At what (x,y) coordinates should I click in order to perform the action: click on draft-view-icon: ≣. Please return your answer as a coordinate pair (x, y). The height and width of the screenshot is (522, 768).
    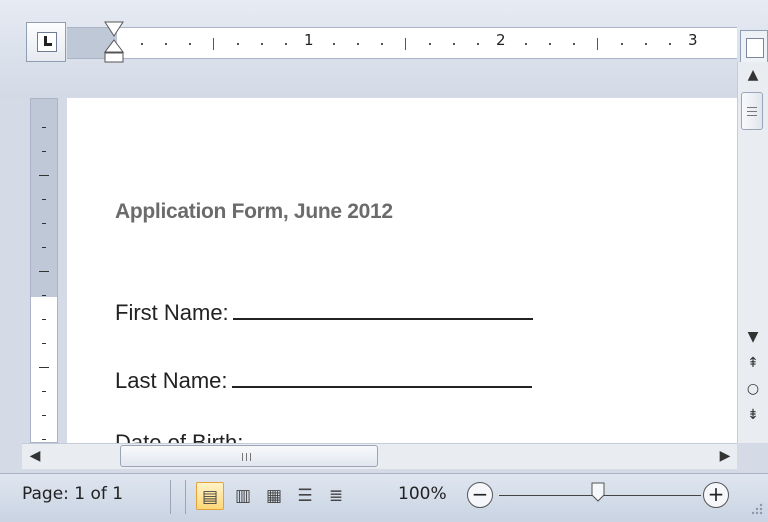
    Looking at the image, I should click on (336, 496).